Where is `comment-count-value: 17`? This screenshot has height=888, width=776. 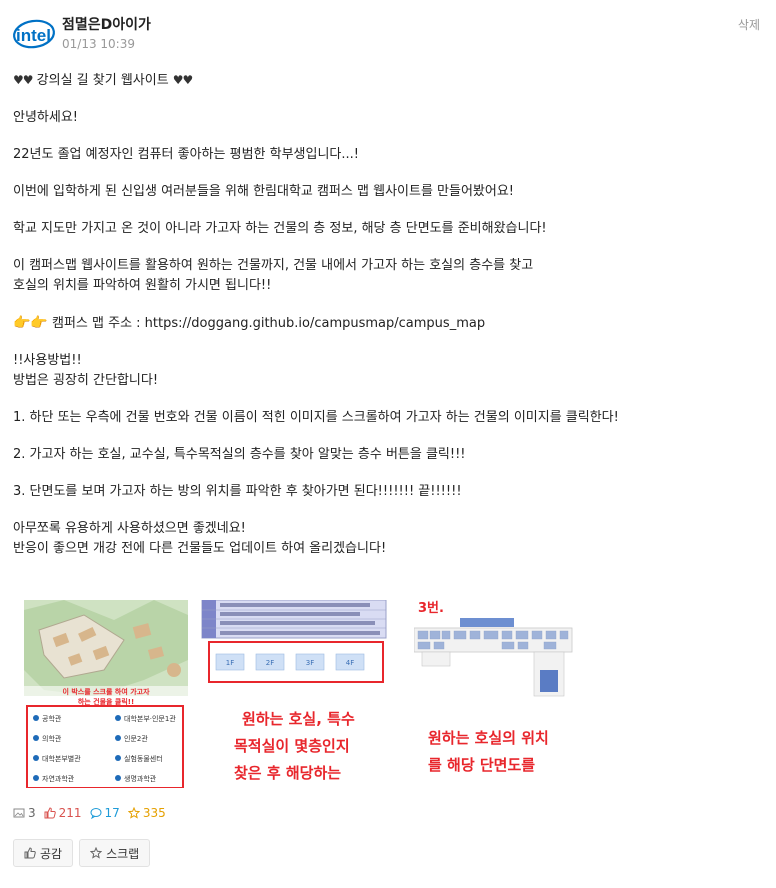 comment-count-value: 17 is located at coordinates (112, 813).